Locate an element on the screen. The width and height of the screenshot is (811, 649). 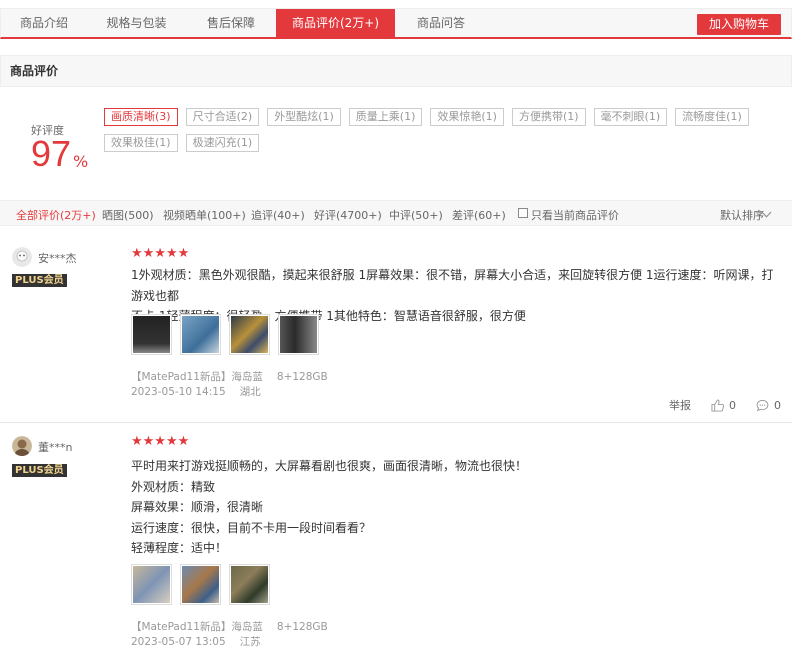
comment-button: 0 is located at coordinates (768, 405).